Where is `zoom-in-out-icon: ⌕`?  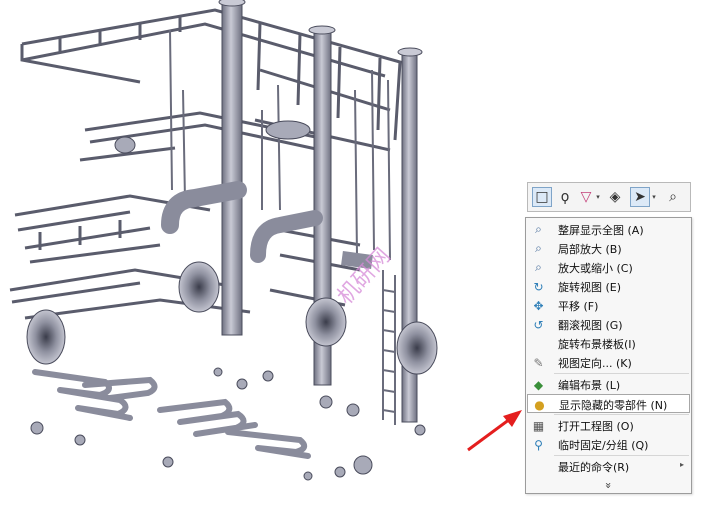
zoom-in-out-icon: ⌕ is located at coordinates (538, 267).